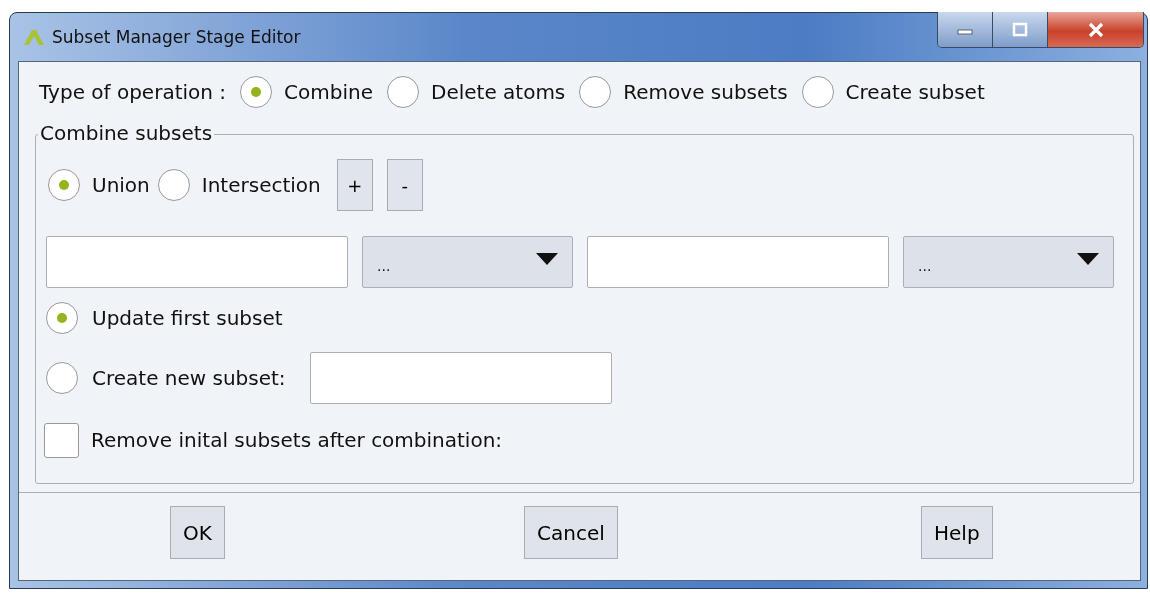 The width and height of the screenshot is (1150, 593). Describe the element at coordinates (328, 92) in the screenshot. I see `radio-label: Combine` at that location.